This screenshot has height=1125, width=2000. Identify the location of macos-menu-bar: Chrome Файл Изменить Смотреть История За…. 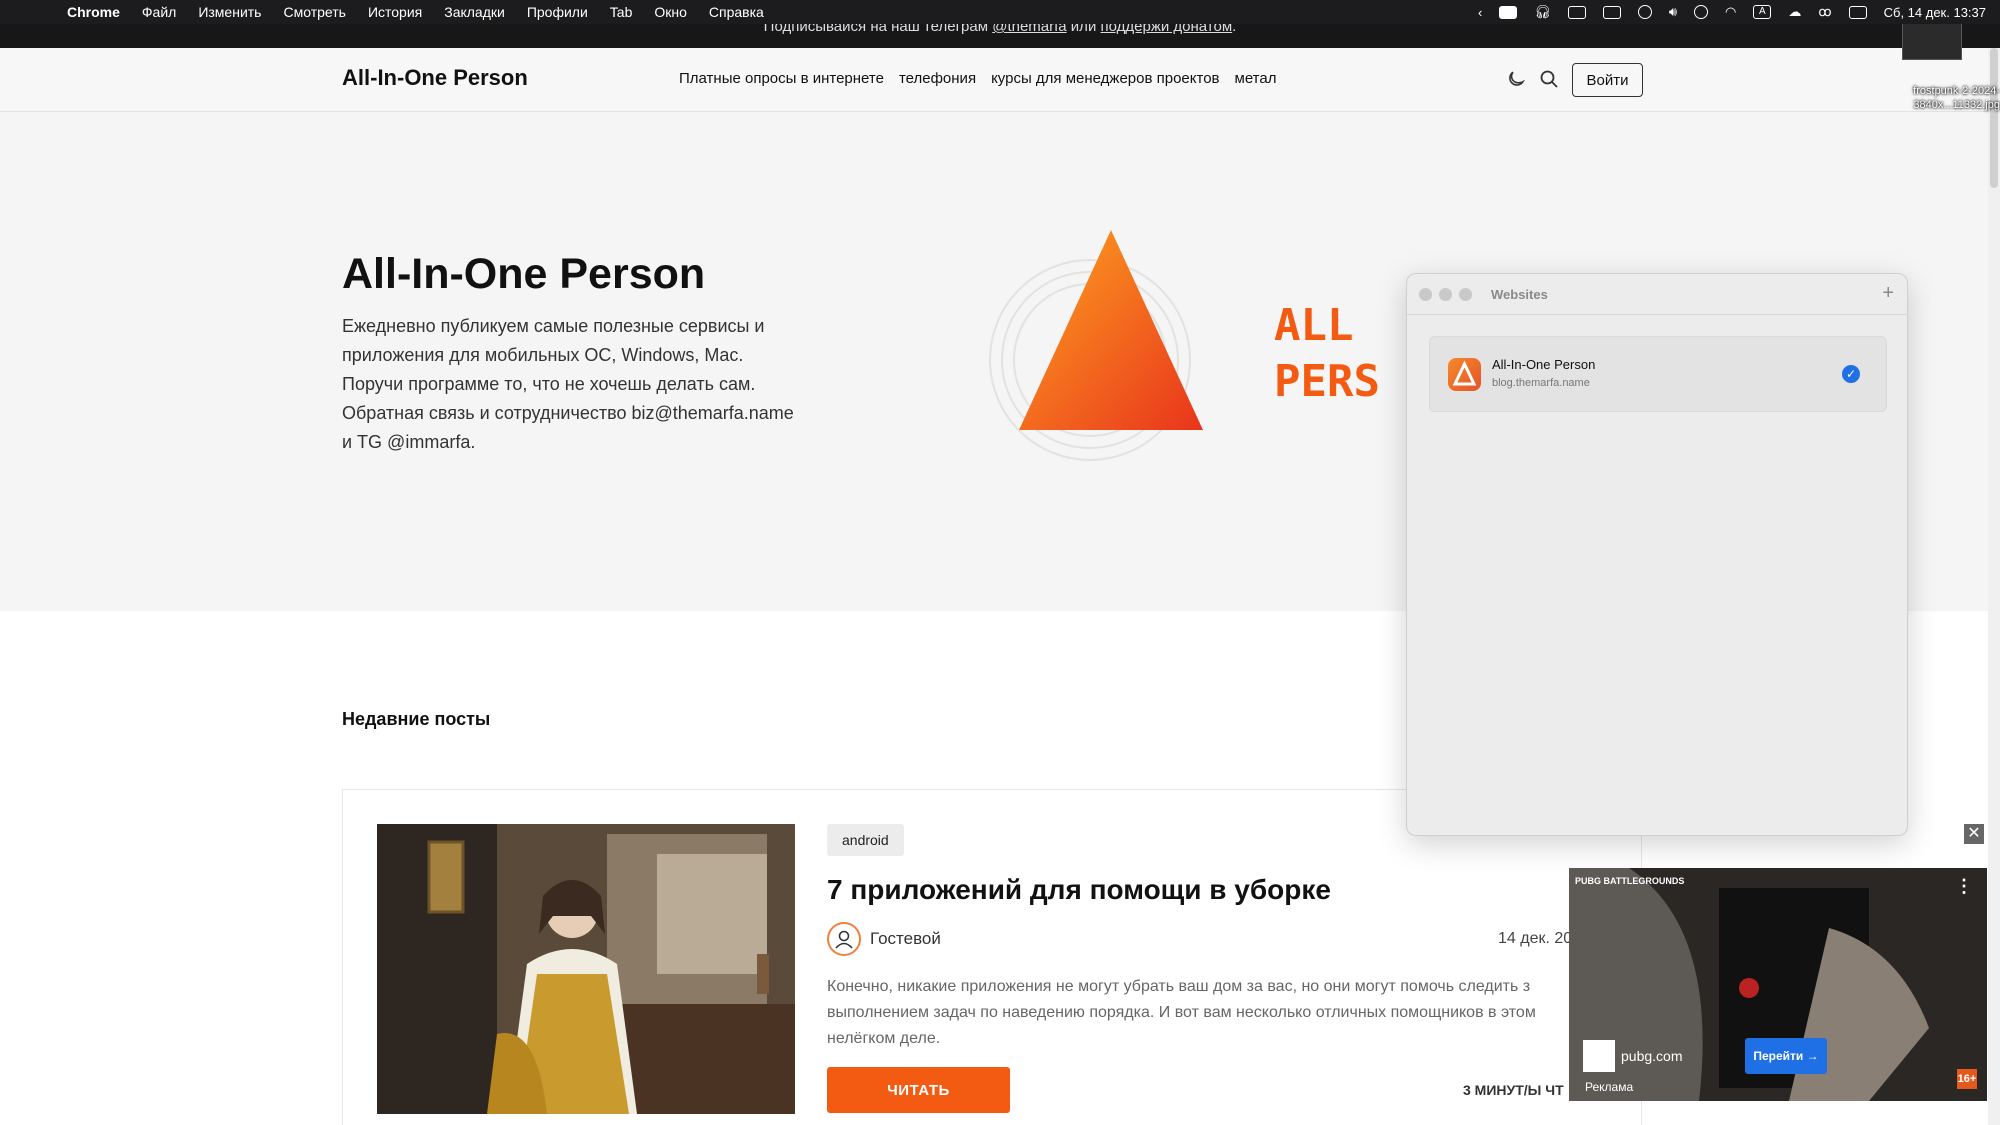
(1000, 12).